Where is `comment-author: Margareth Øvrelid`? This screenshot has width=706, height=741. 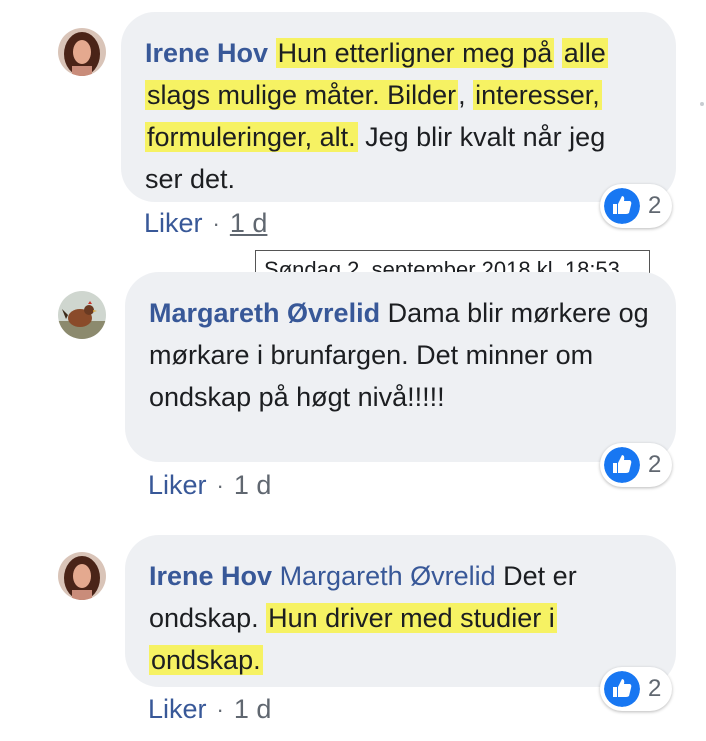 comment-author: Margareth Øvrelid is located at coordinates (264, 313).